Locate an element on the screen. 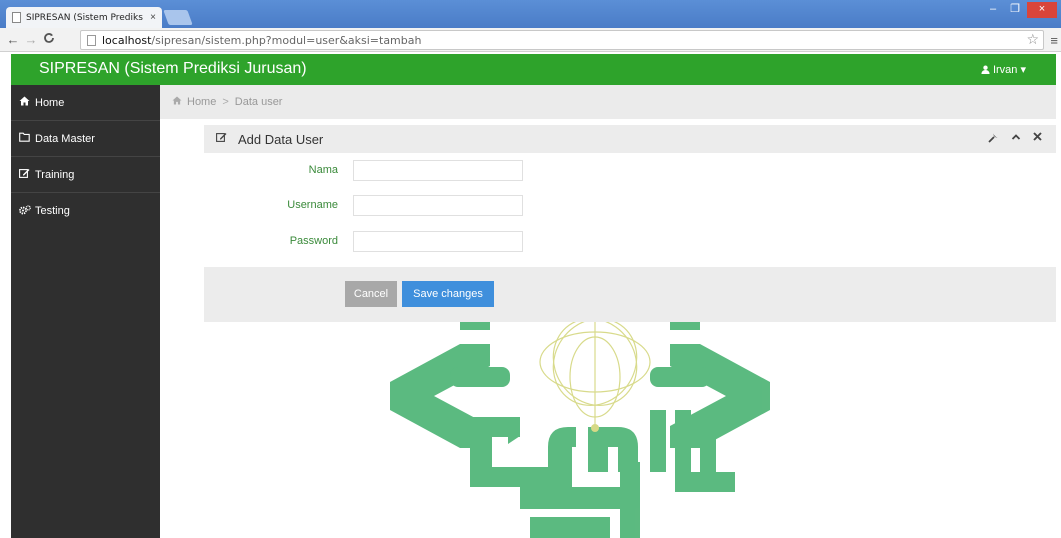  sidebar-item-training: Training is located at coordinates (85, 175).